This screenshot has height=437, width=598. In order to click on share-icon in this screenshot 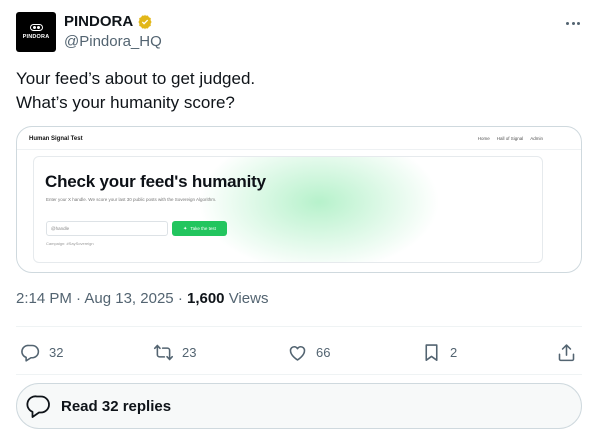, I will do `click(566, 352)`.